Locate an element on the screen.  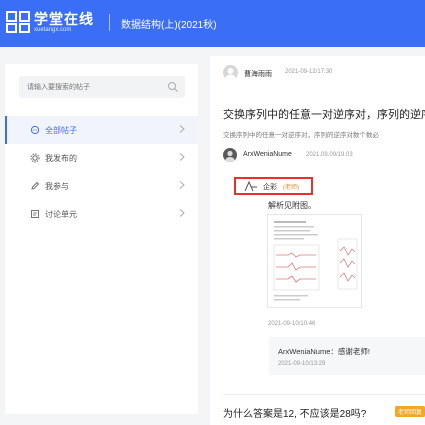
edit-icon is located at coordinates (35, 185).